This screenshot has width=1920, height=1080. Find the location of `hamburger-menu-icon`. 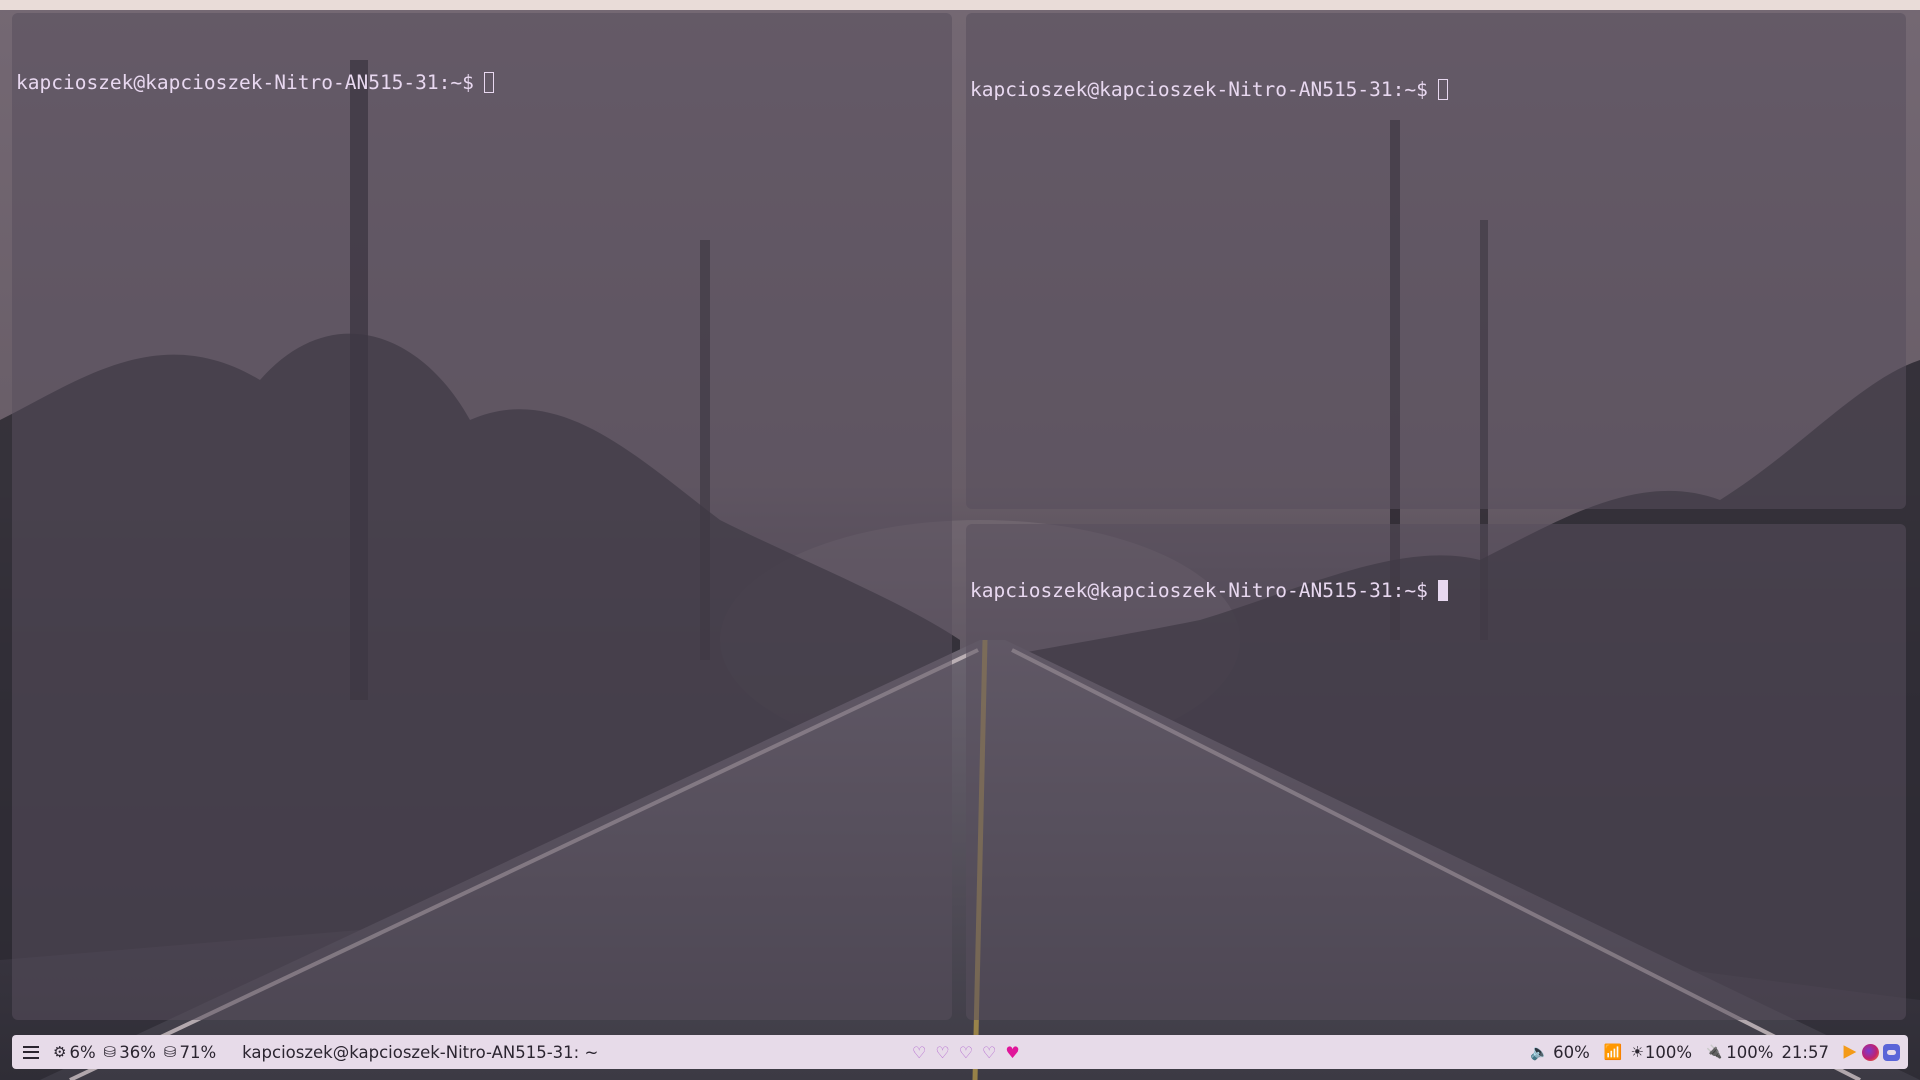

hamburger-menu-icon is located at coordinates (31, 1052).